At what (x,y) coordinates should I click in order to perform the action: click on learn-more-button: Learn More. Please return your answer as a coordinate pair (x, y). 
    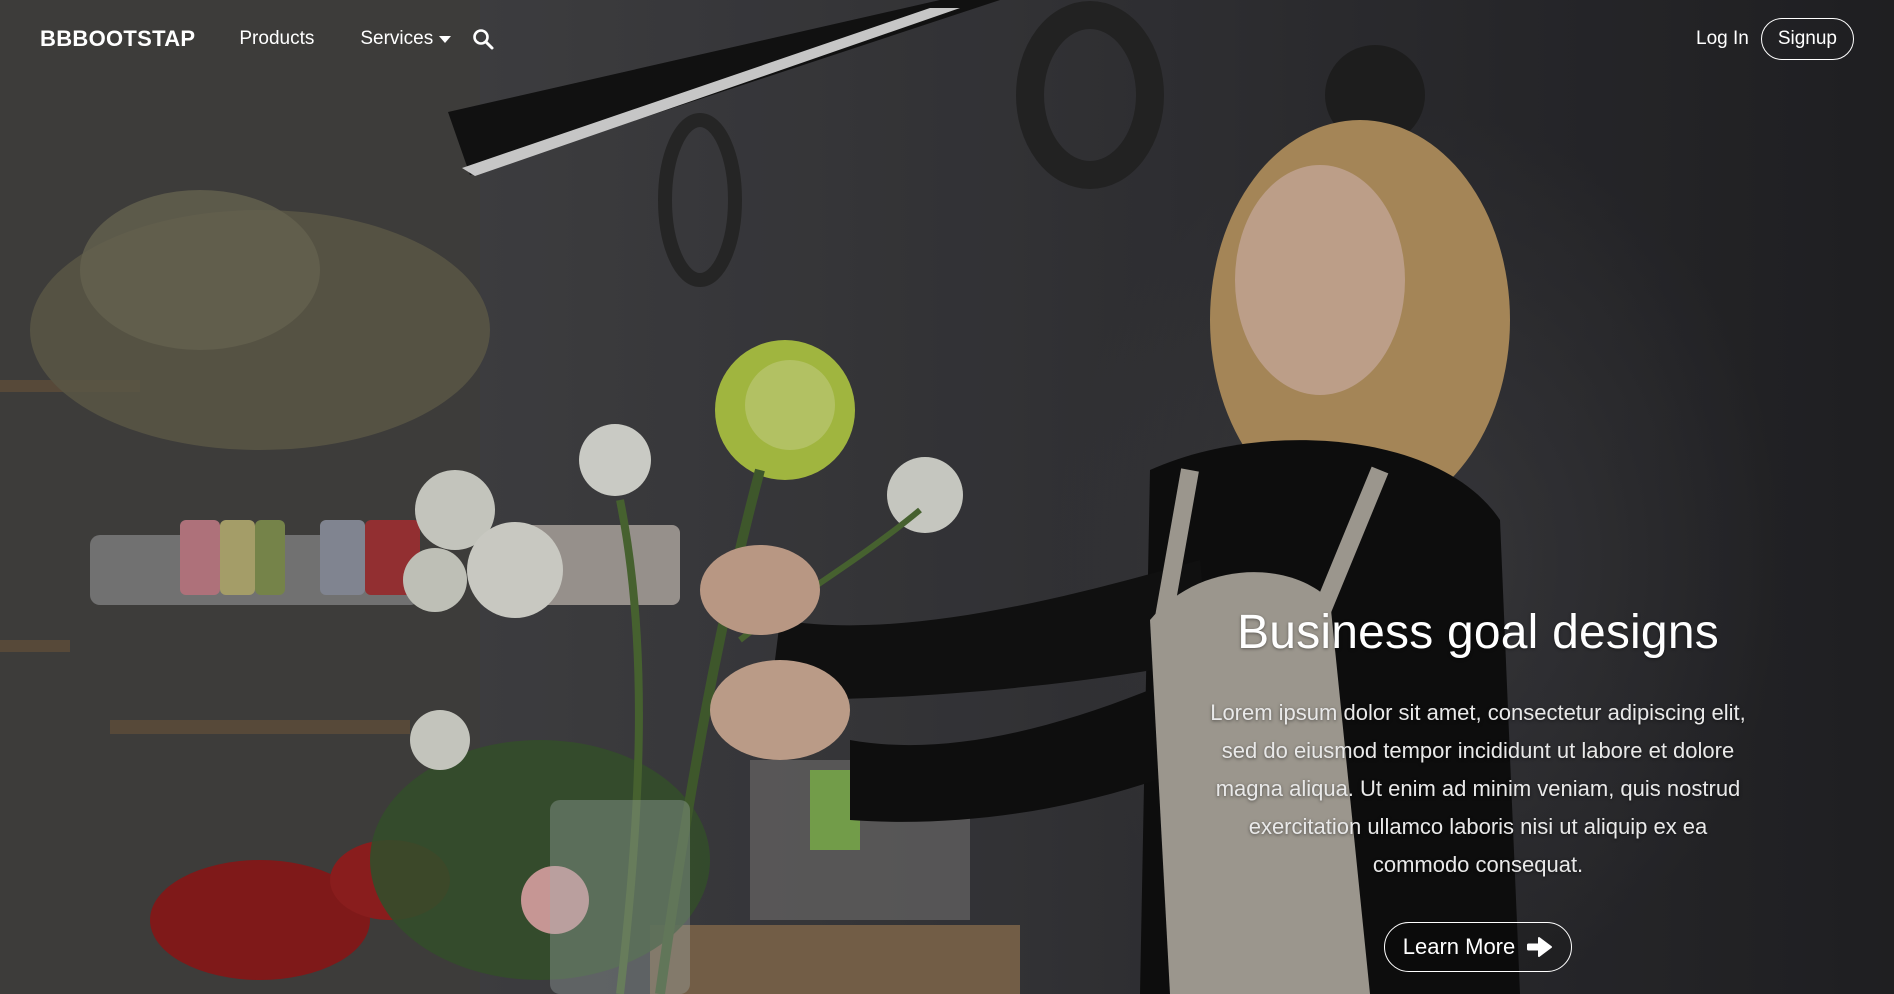
    Looking at the image, I should click on (1478, 947).